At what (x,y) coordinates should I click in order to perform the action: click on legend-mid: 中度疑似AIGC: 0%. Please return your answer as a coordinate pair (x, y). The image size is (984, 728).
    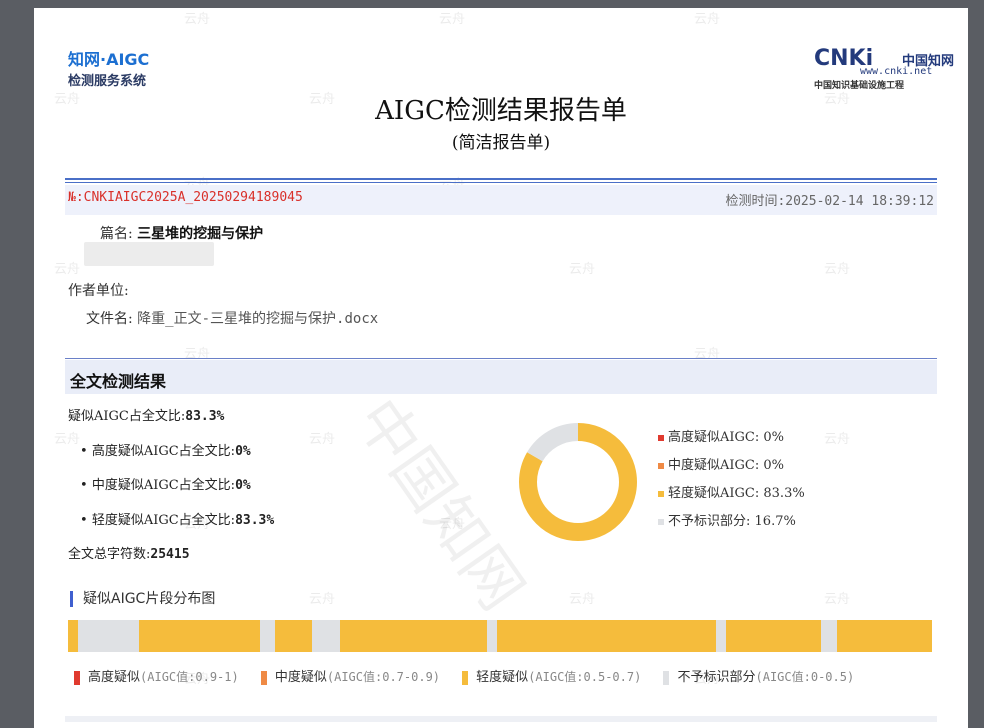
    Looking at the image, I should click on (731, 468).